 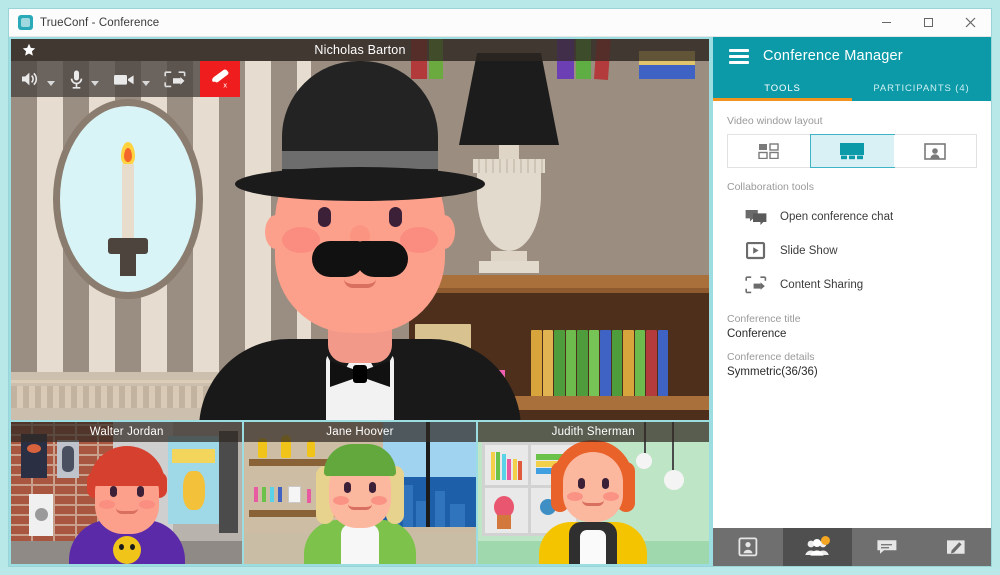 I want to click on compose-button, so click(x=957, y=547).